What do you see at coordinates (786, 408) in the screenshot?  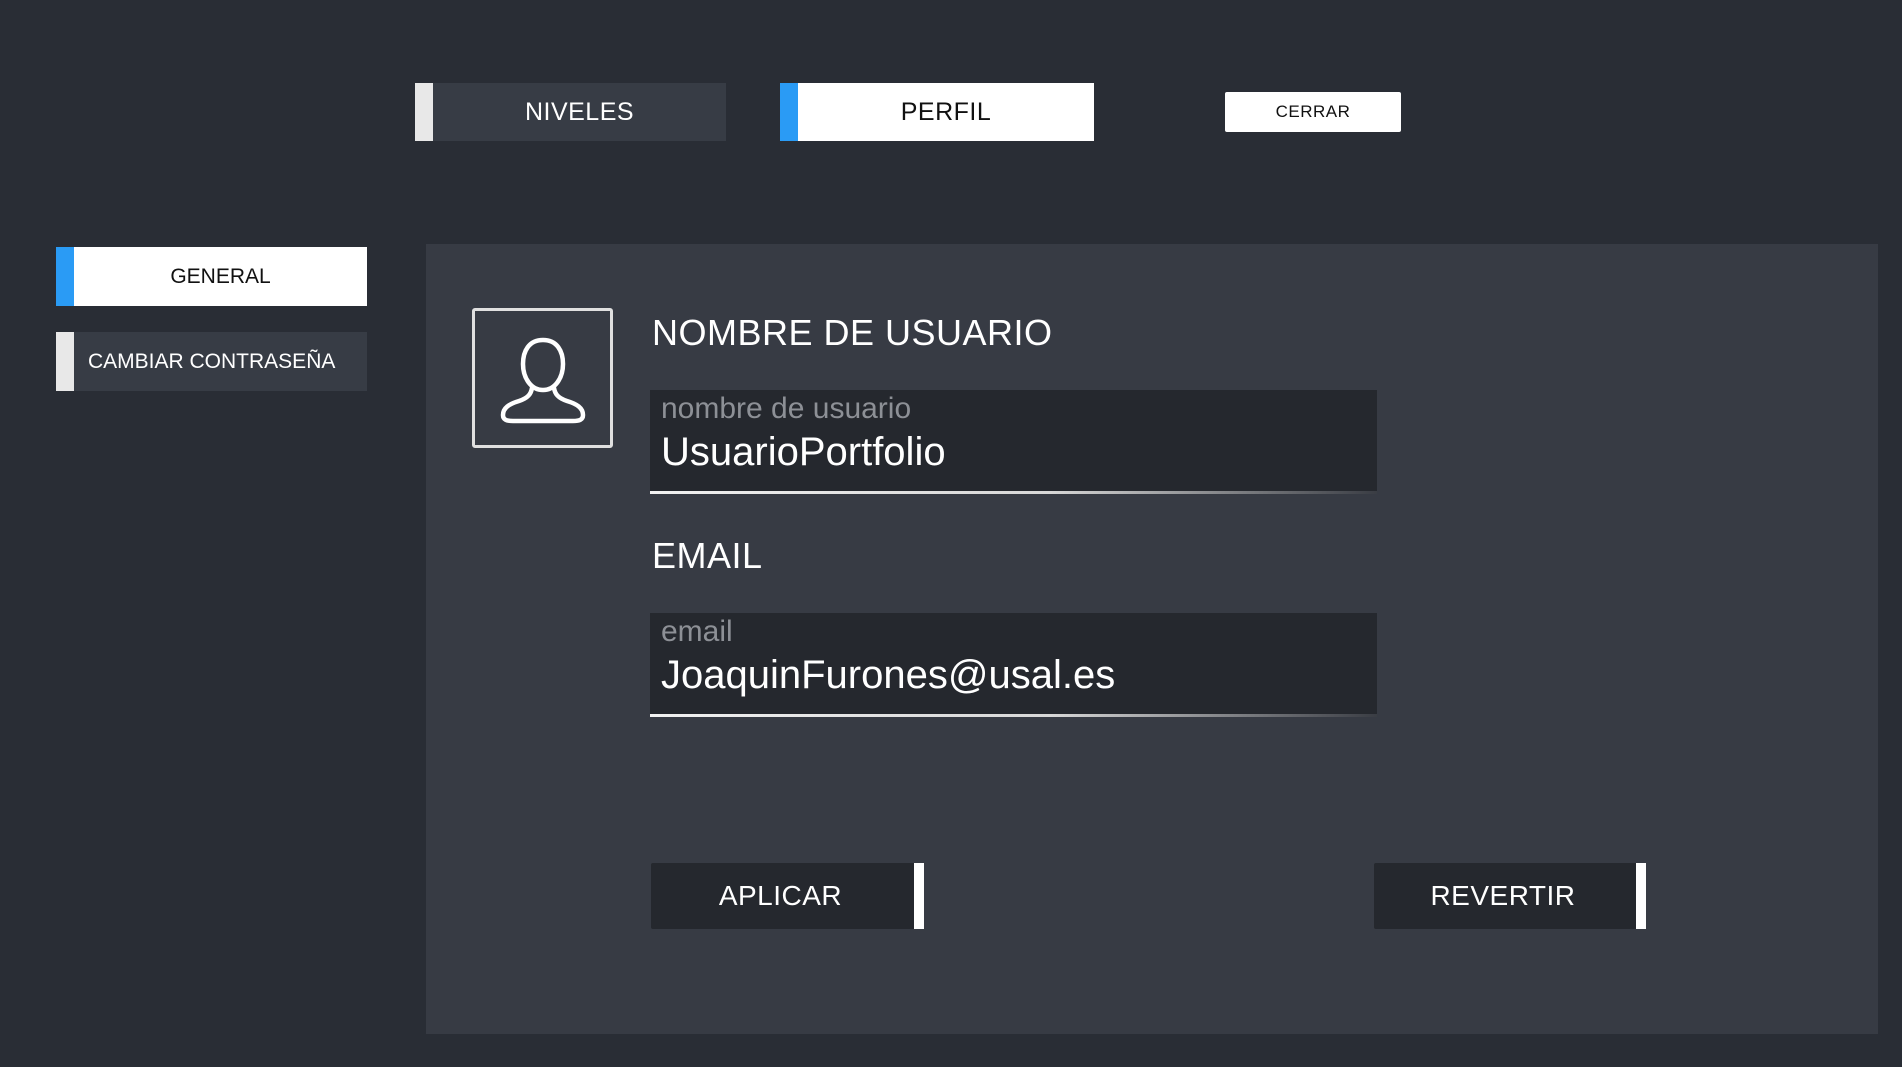 I see `username-placeholder: nombre de usuario` at bounding box center [786, 408].